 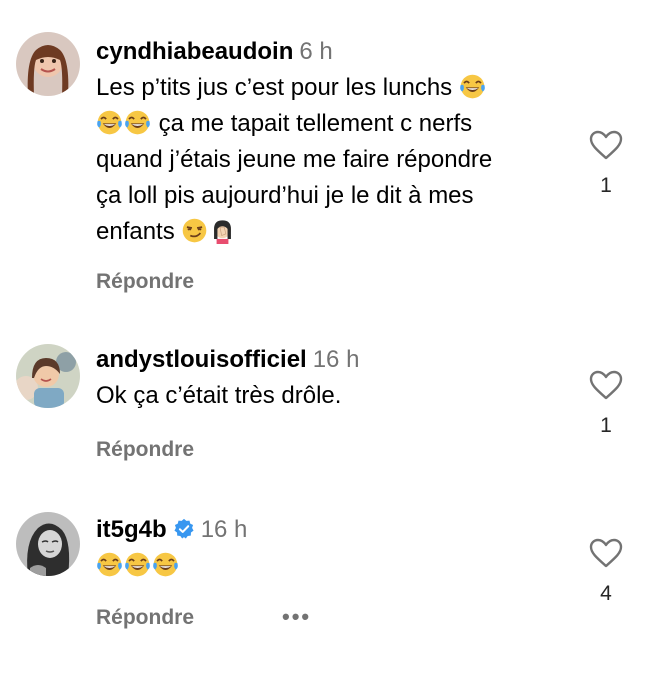 I want to click on more-options-button: •••, so click(x=296, y=617).